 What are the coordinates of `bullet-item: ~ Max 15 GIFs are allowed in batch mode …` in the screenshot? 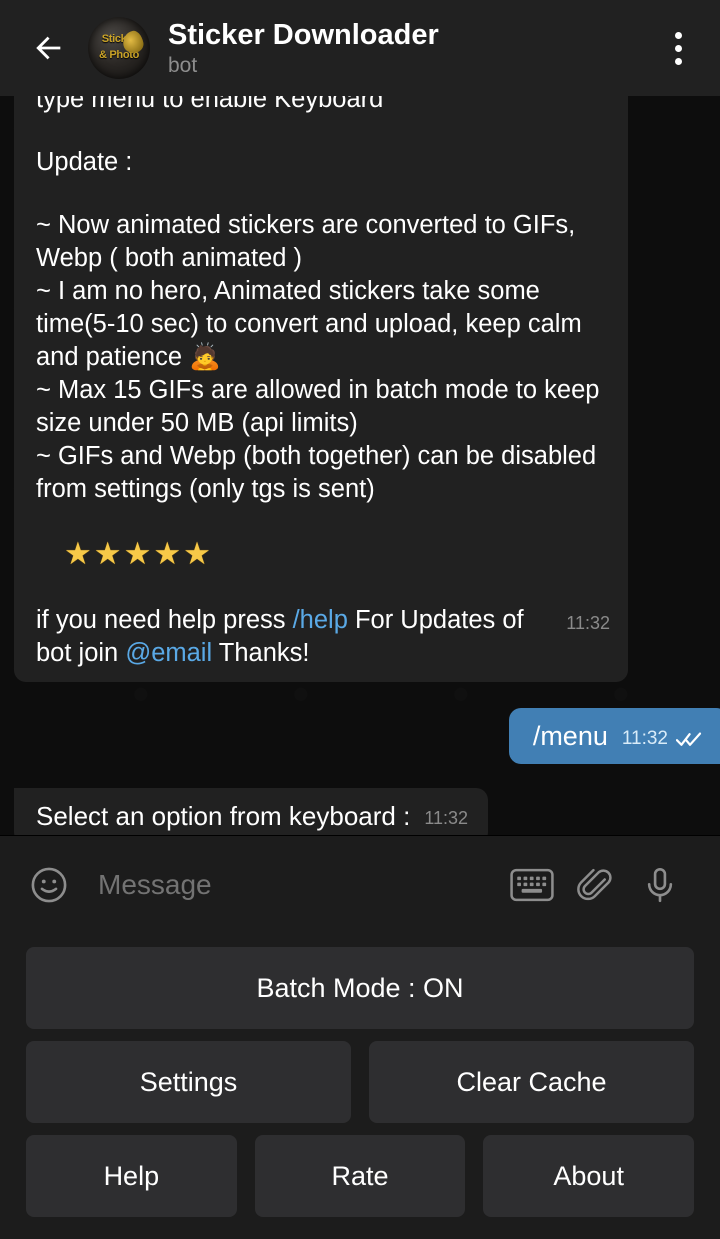 It's located at (321, 406).